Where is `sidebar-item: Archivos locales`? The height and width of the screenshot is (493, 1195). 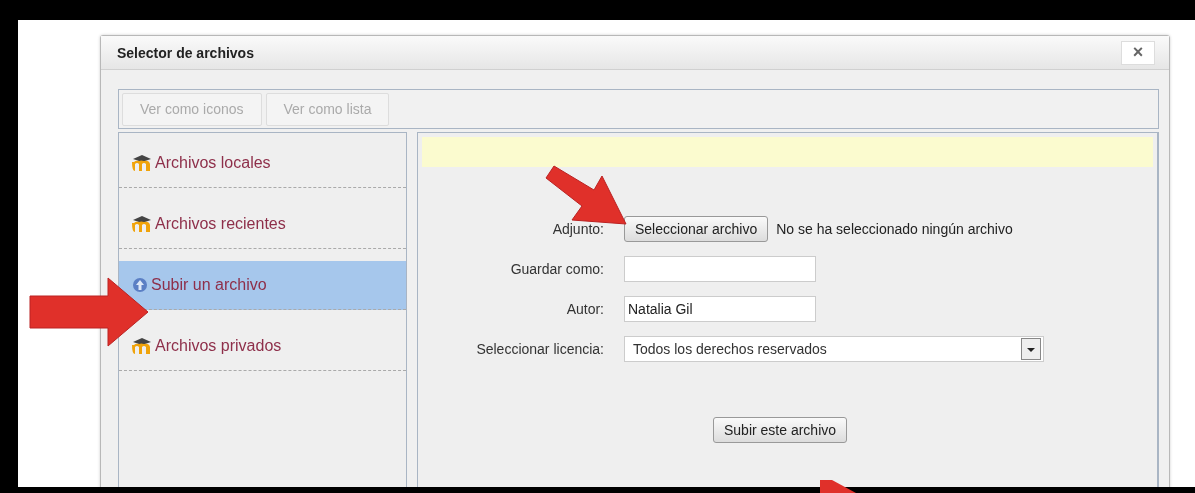
sidebar-item: Archivos locales is located at coordinates (262, 163).